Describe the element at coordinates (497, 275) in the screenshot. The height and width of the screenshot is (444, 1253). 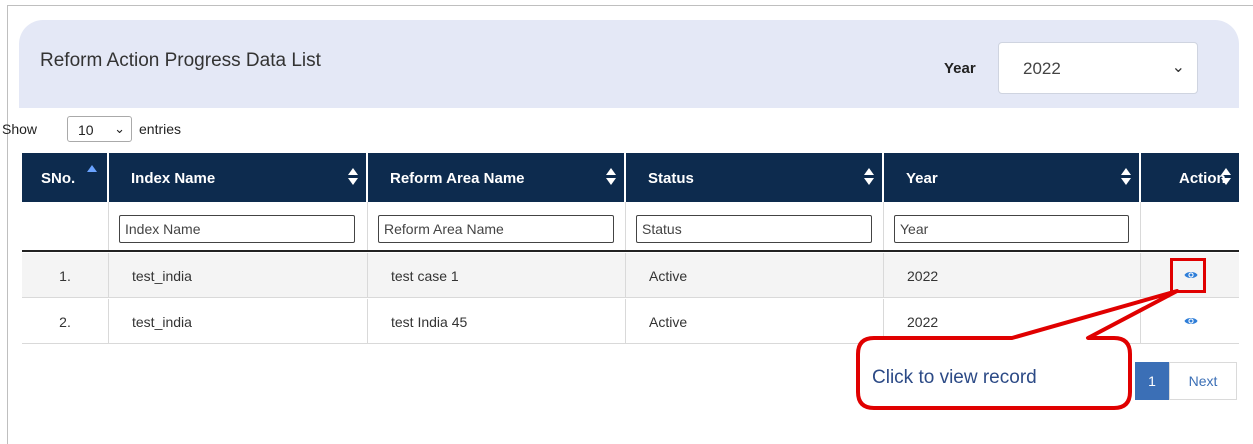
I see `cell-reform-area: test case 1` at that location.